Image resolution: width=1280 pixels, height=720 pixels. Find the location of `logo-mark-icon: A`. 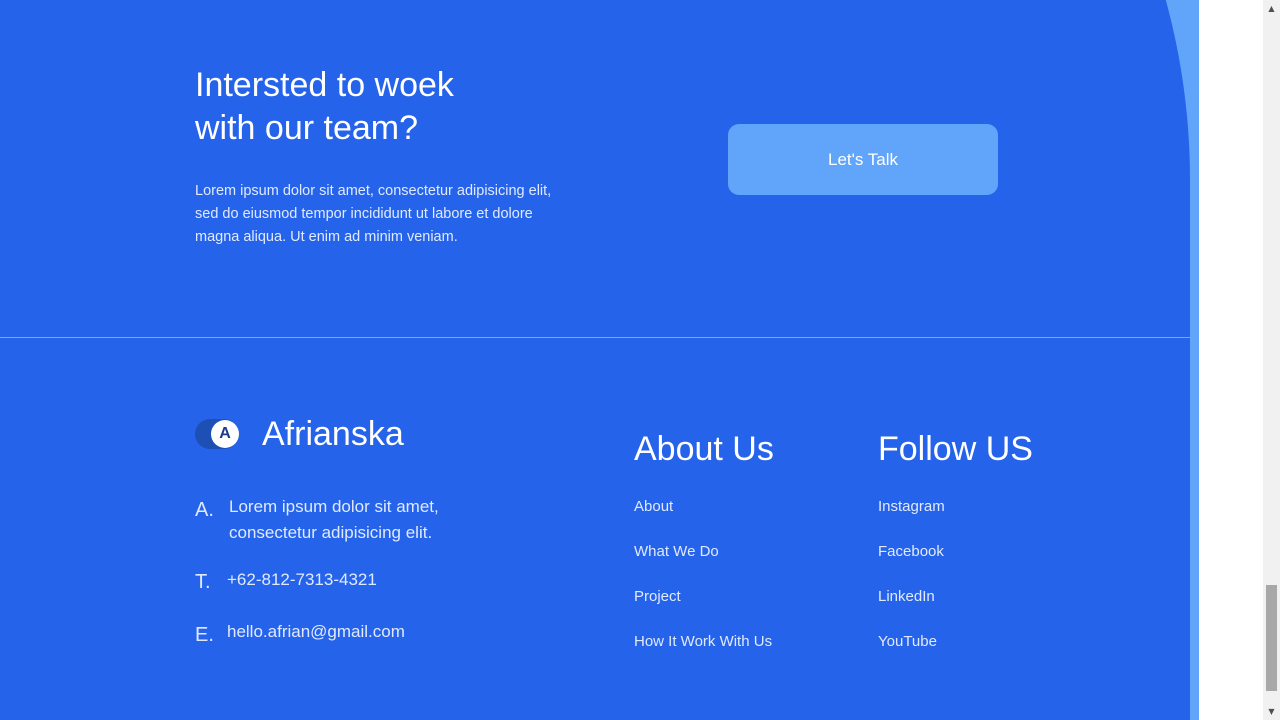

logo-mark-icon: A is located at coordinates (217, 434).